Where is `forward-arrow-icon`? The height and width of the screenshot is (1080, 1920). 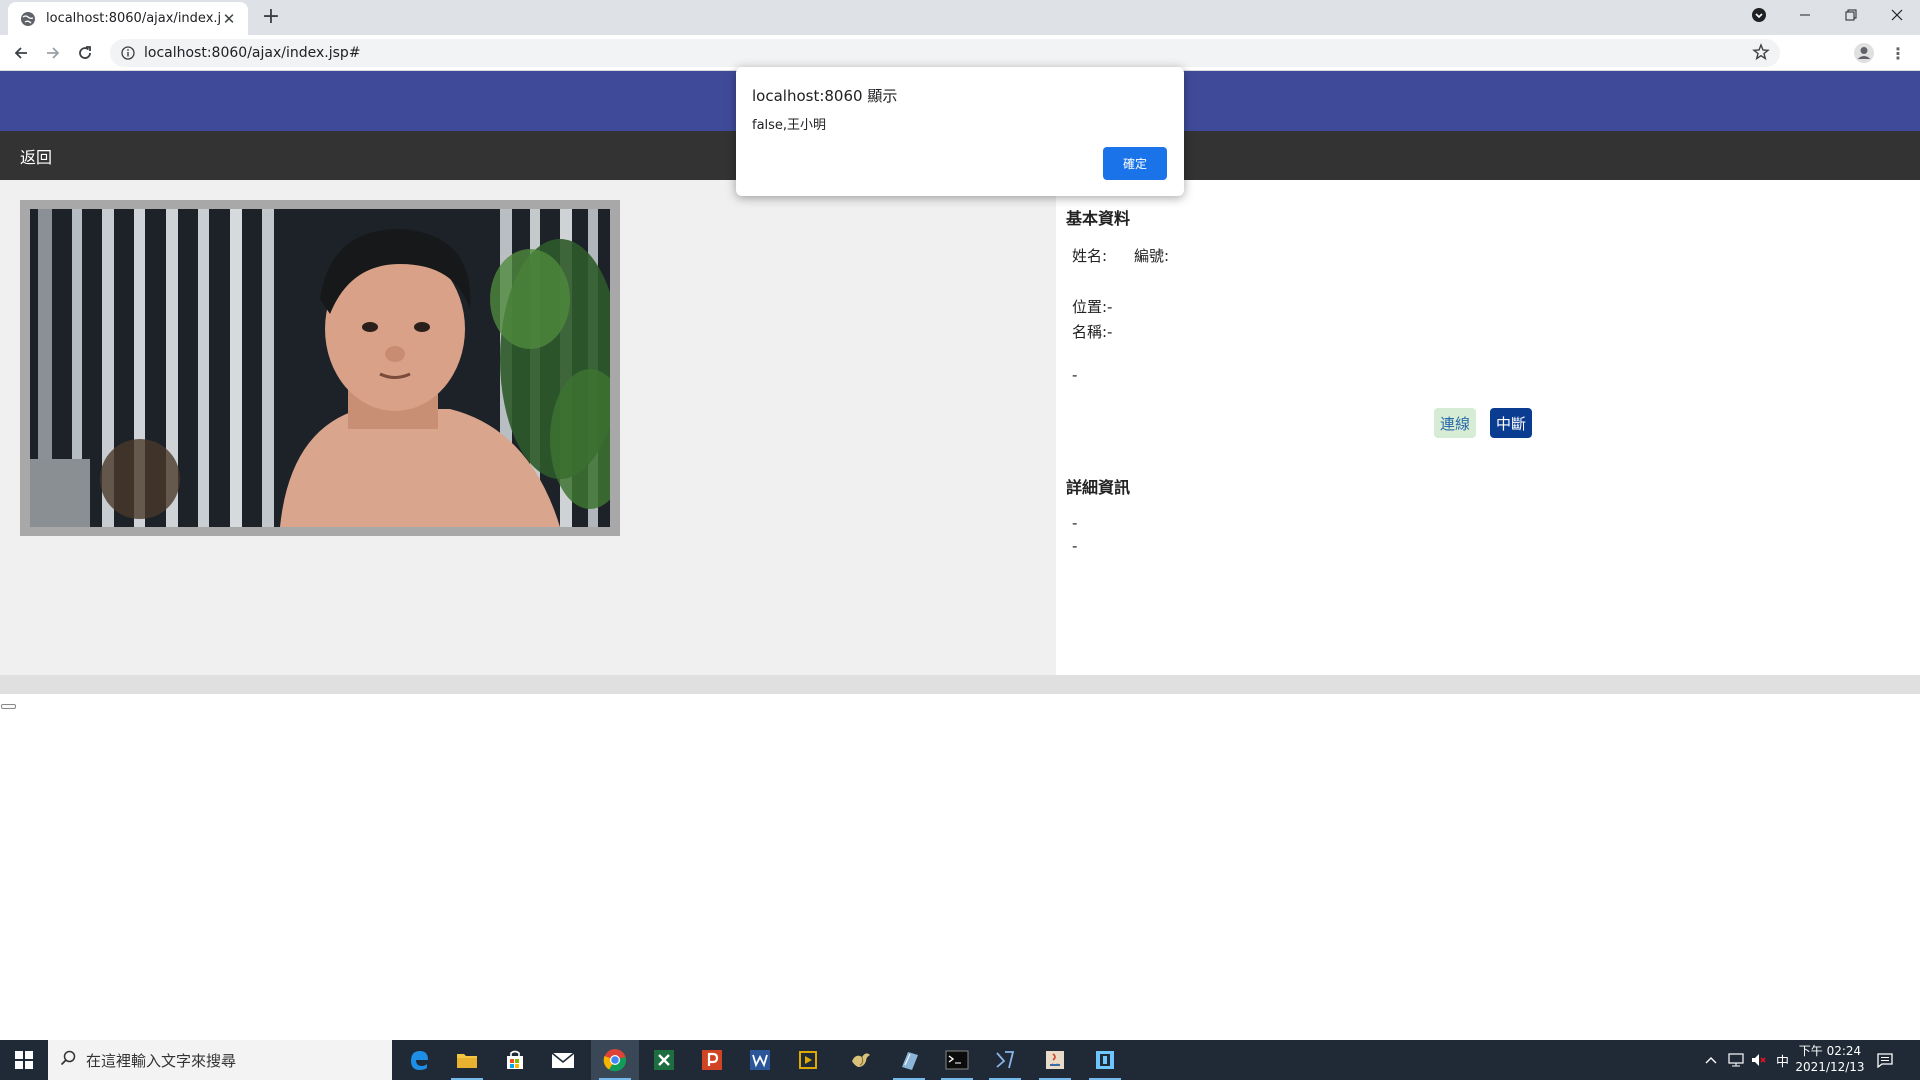 forward-arrow-icon is located at coordinates (53, 53).